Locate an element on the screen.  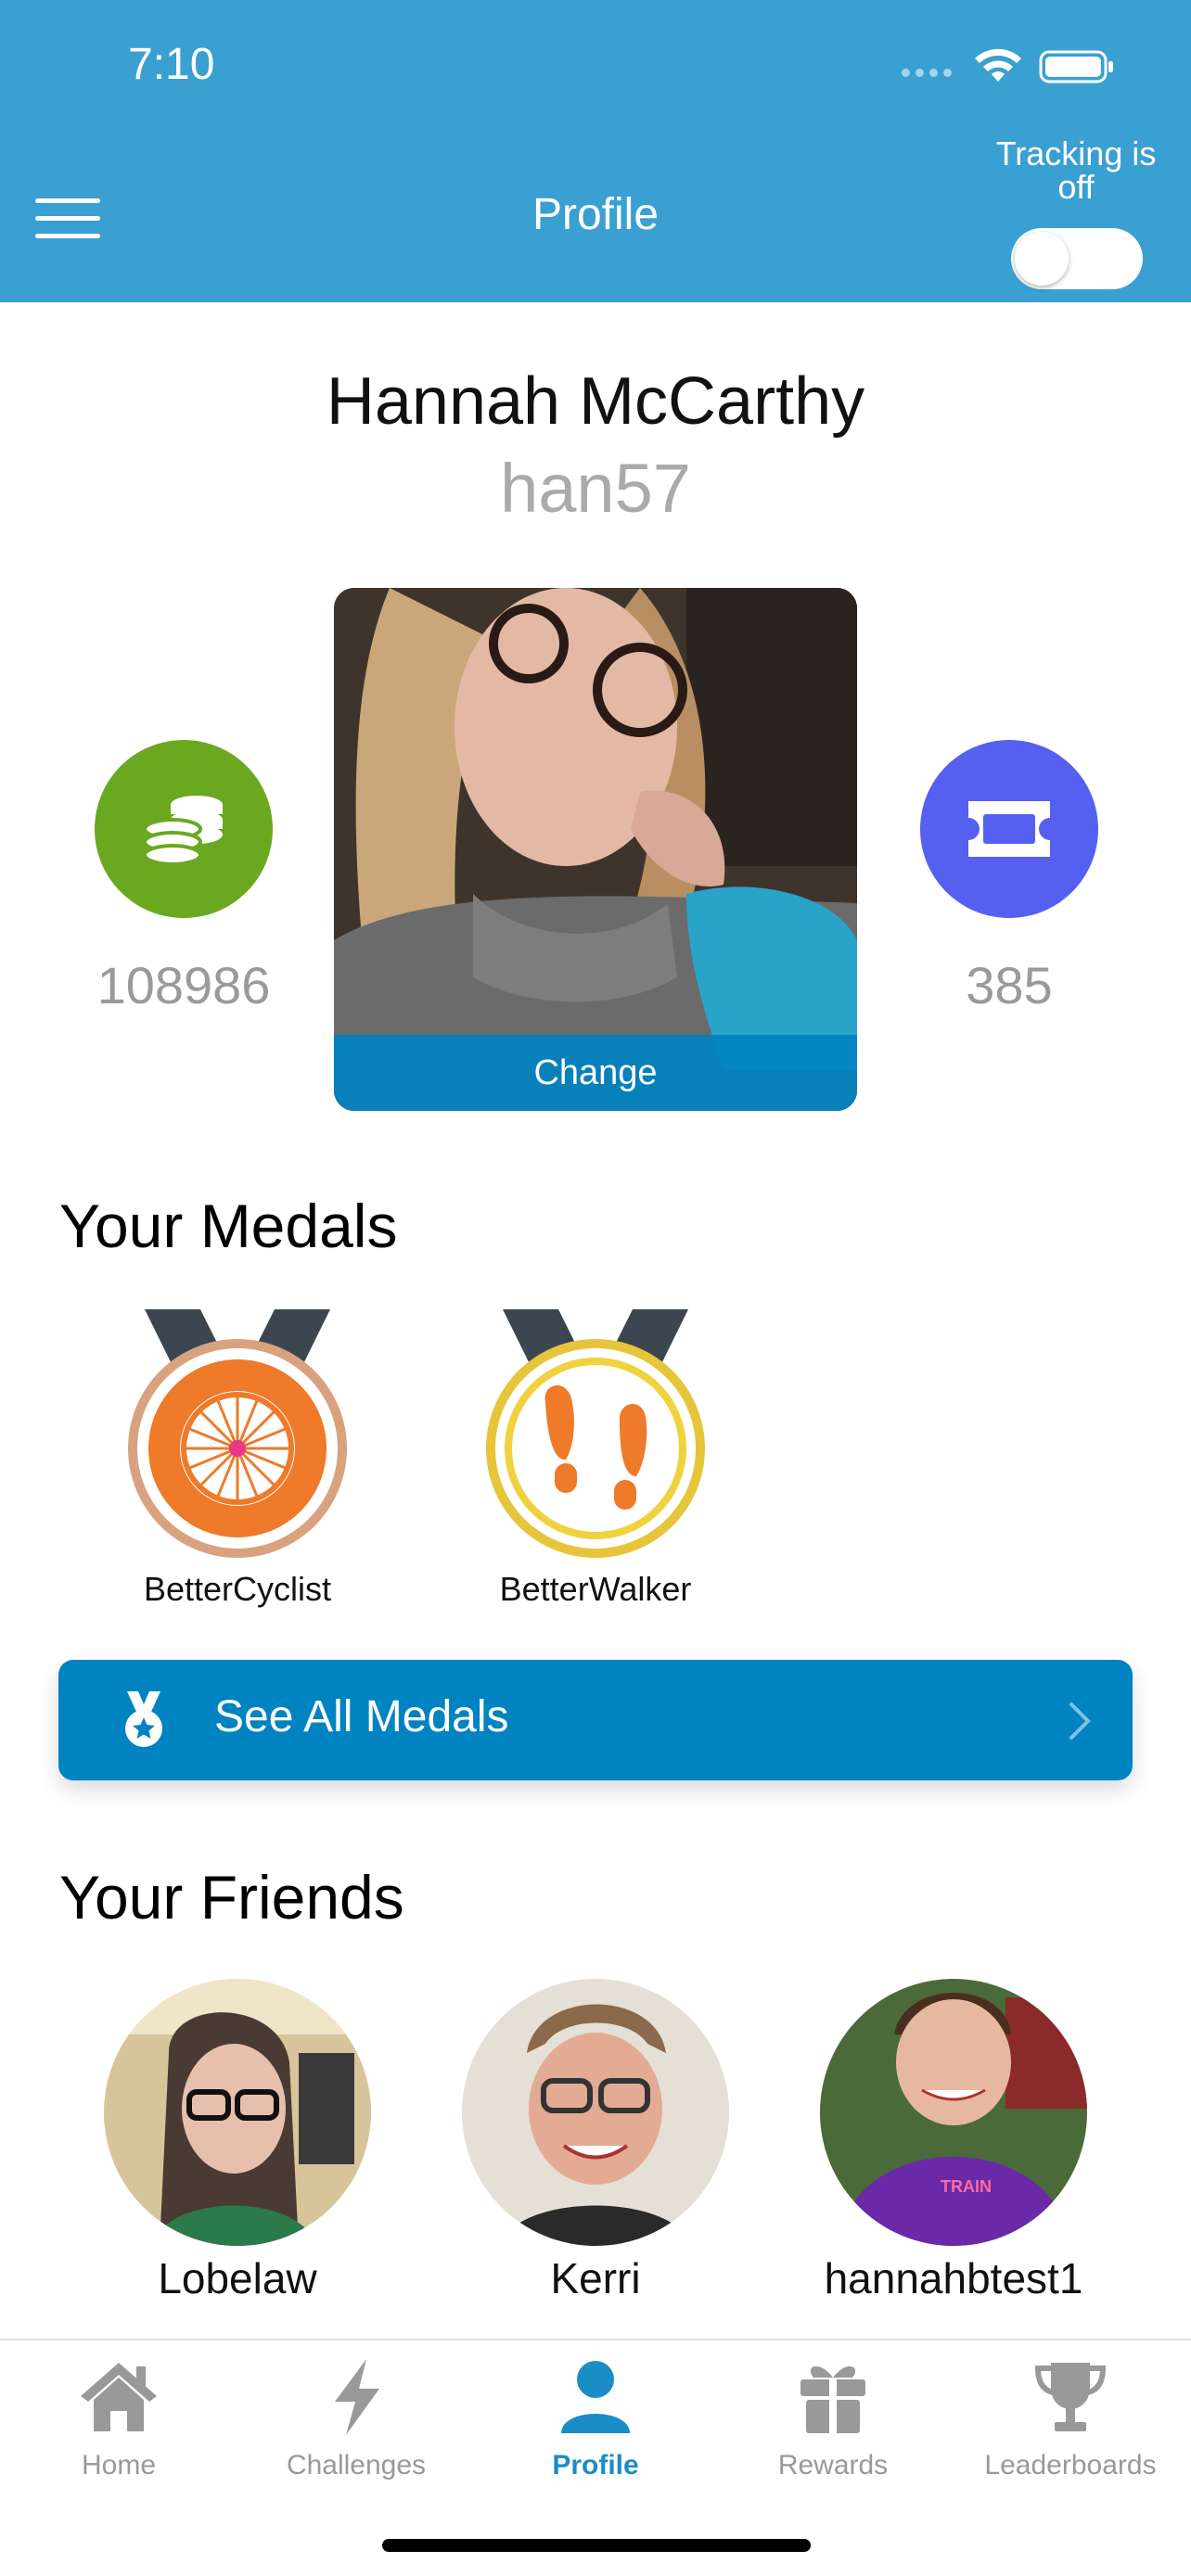
lightning-icon is located at coordinates (357, 2397).